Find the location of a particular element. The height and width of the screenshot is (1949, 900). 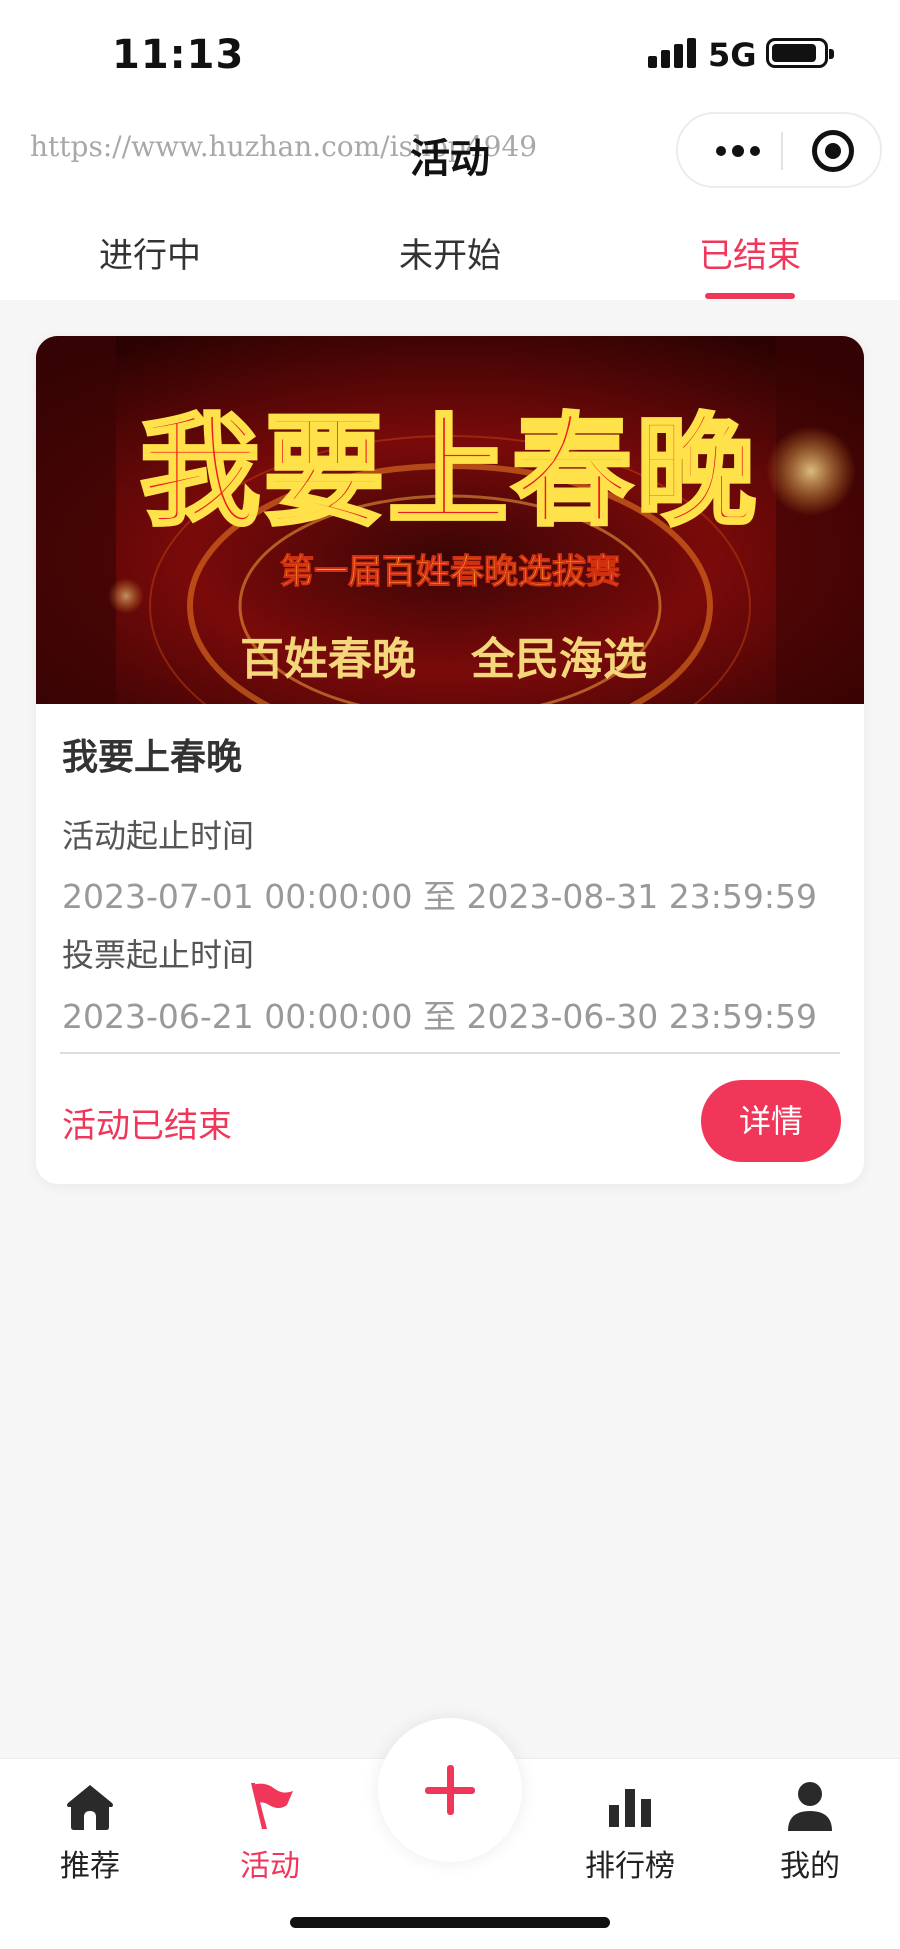

banner-subtitle: 第一届百姓春晚选拔赛 is located at coordinates (450, 572).